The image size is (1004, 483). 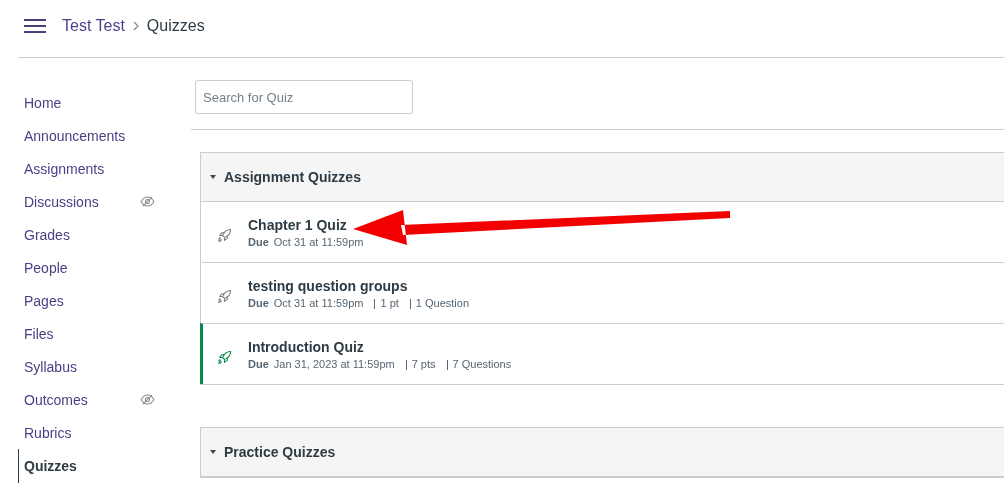 What do you see at coordinates (423, 364) in the screenshot?
I see `points-text: 7 pts` at bounding box center [423, 364].